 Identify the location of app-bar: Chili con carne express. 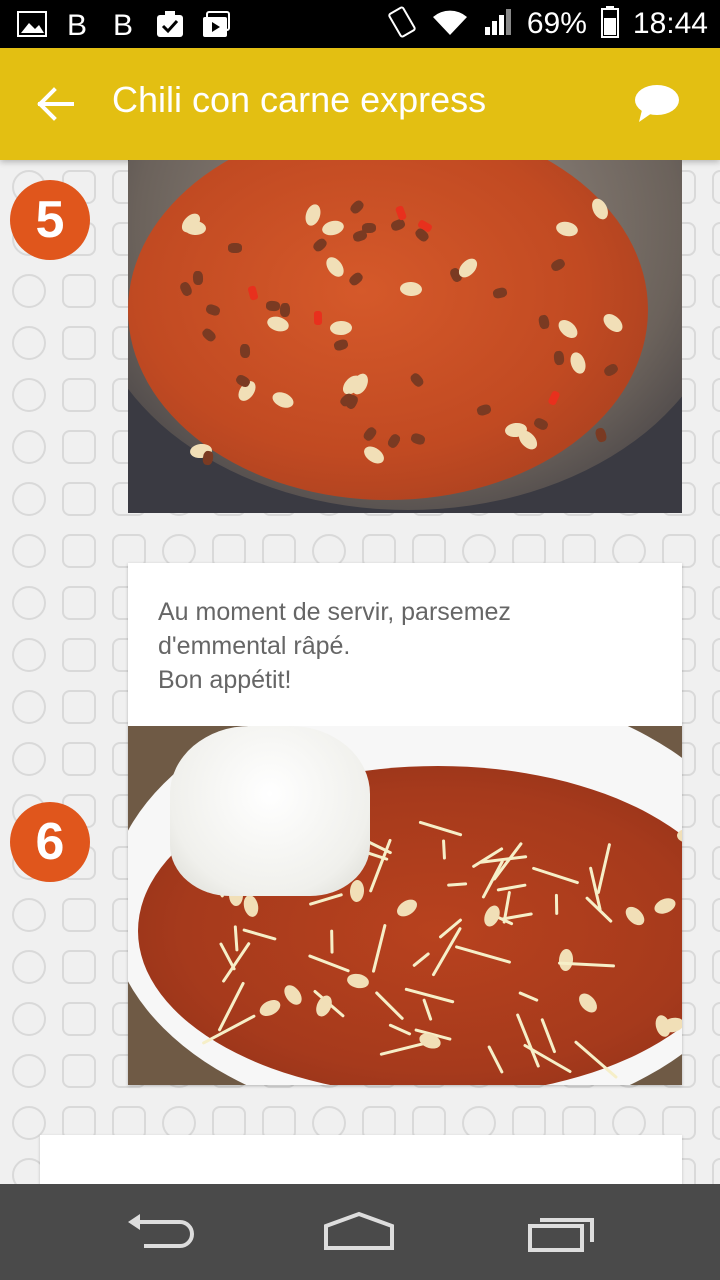
(360, 104).